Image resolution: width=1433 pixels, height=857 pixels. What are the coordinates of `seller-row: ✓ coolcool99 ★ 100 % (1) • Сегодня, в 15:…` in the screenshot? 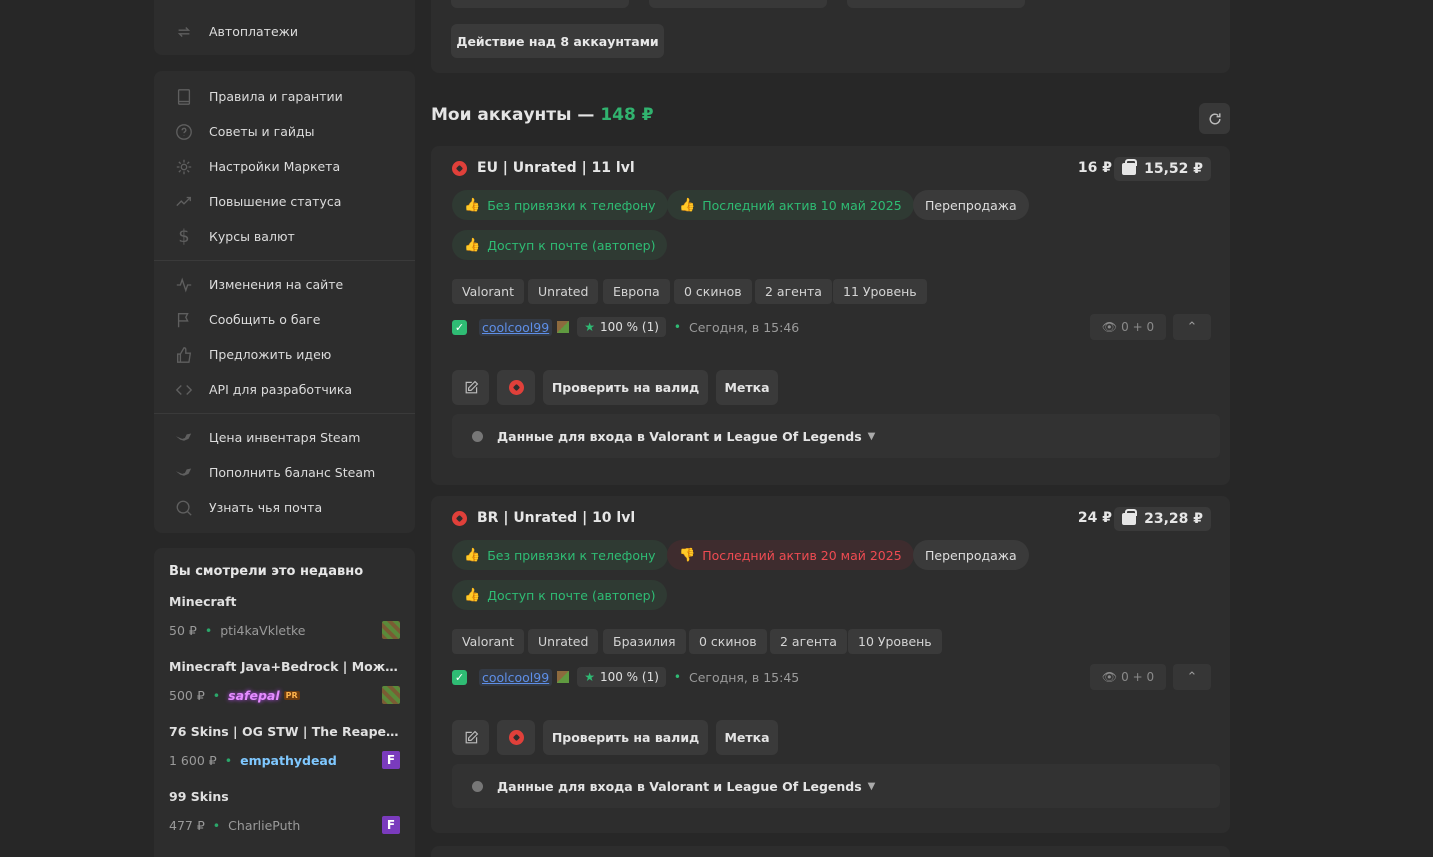 It's located at (625, 677).